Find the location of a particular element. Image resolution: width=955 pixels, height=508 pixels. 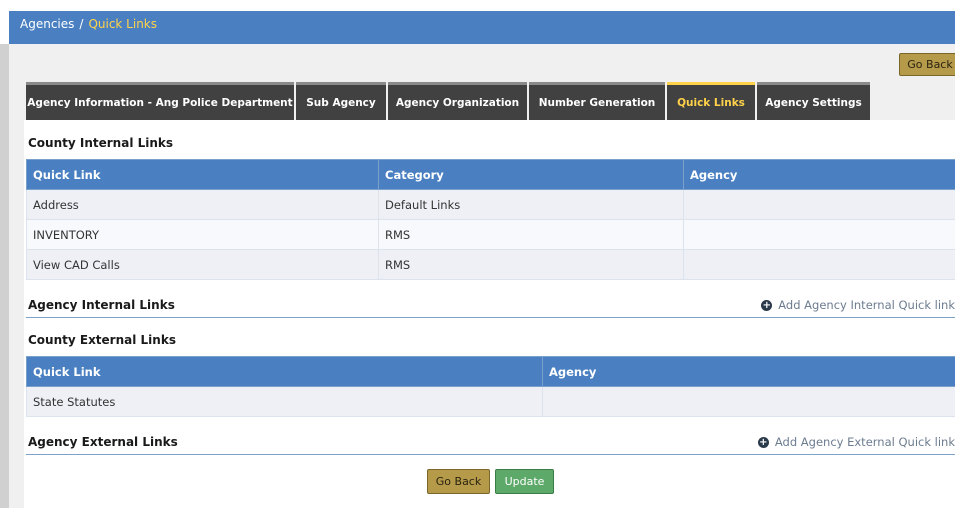

left-edge-shade is located at coordinates (4, 276).